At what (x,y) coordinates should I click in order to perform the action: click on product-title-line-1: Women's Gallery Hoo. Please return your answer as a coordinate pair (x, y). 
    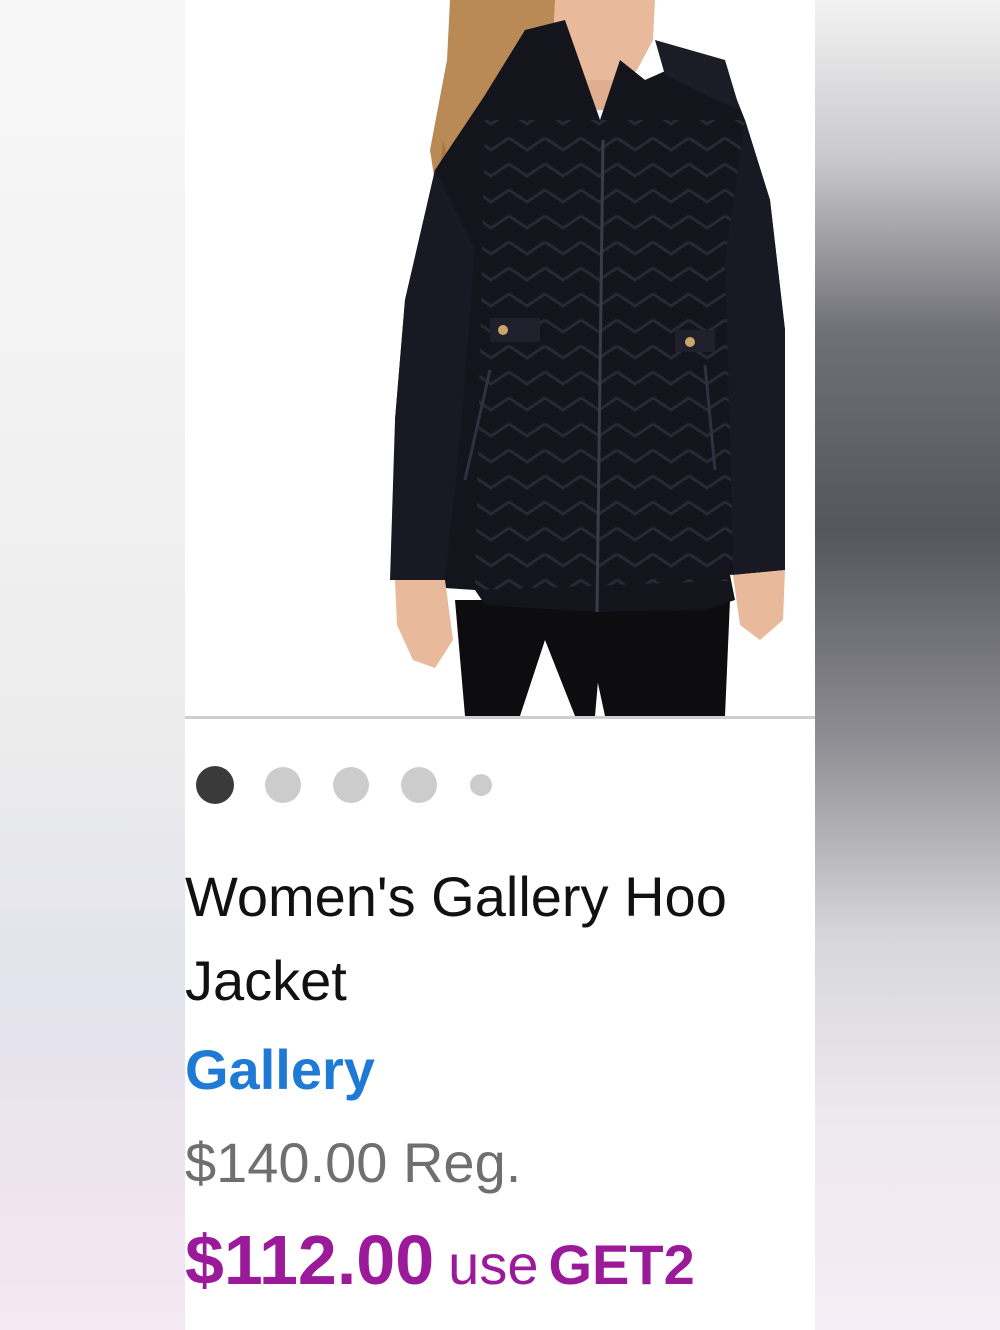
    Looking at the image, I should click on (456, 896).